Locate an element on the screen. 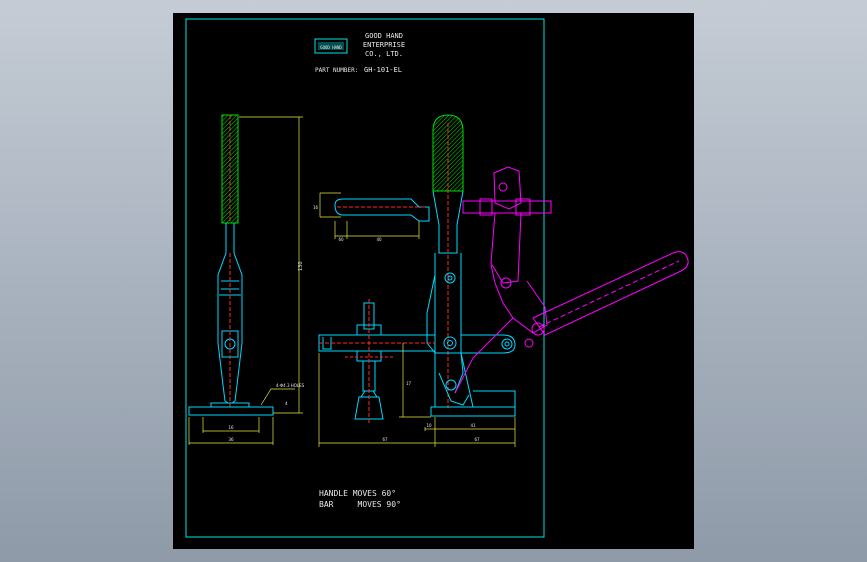 The height and width of the screenshot is (562, 867). company-name-line3: CO., LTD. is located at coordinates (384, 54).